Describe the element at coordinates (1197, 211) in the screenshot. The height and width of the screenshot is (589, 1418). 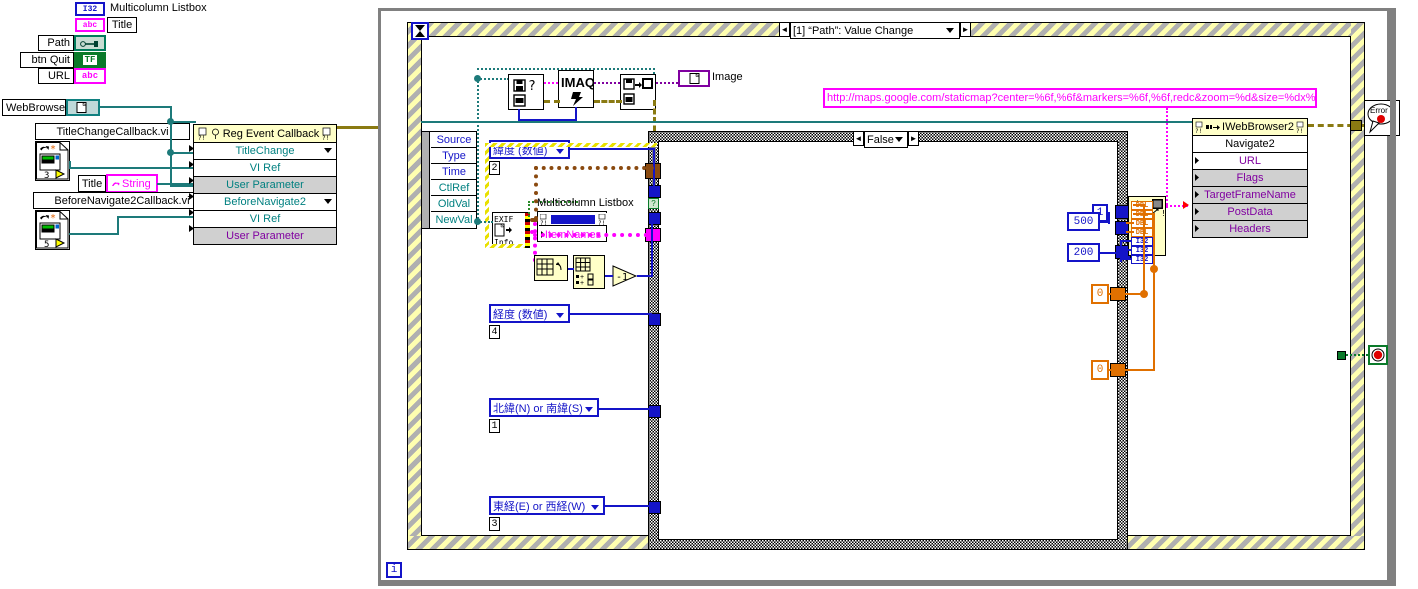
I see `param-arrow-postdata` at that location.